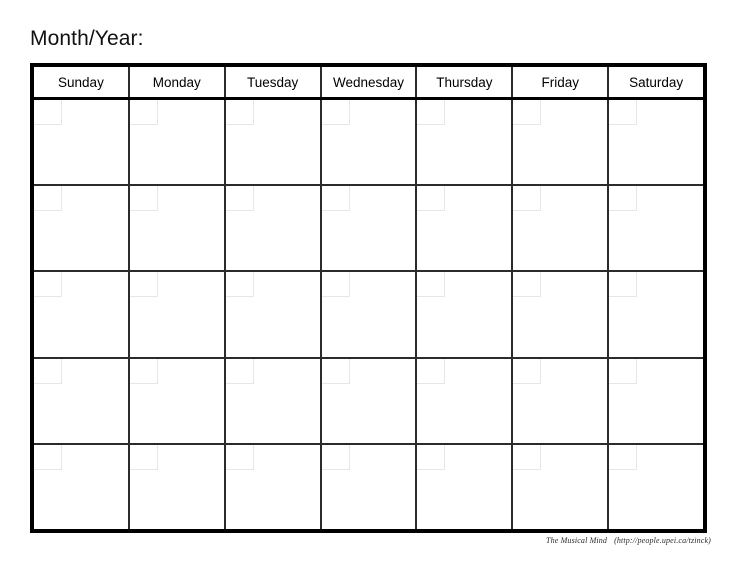 This screenshot has width=735, height=568. I want to click on weekday-header-saturday: Saturday, so click(656, 82).